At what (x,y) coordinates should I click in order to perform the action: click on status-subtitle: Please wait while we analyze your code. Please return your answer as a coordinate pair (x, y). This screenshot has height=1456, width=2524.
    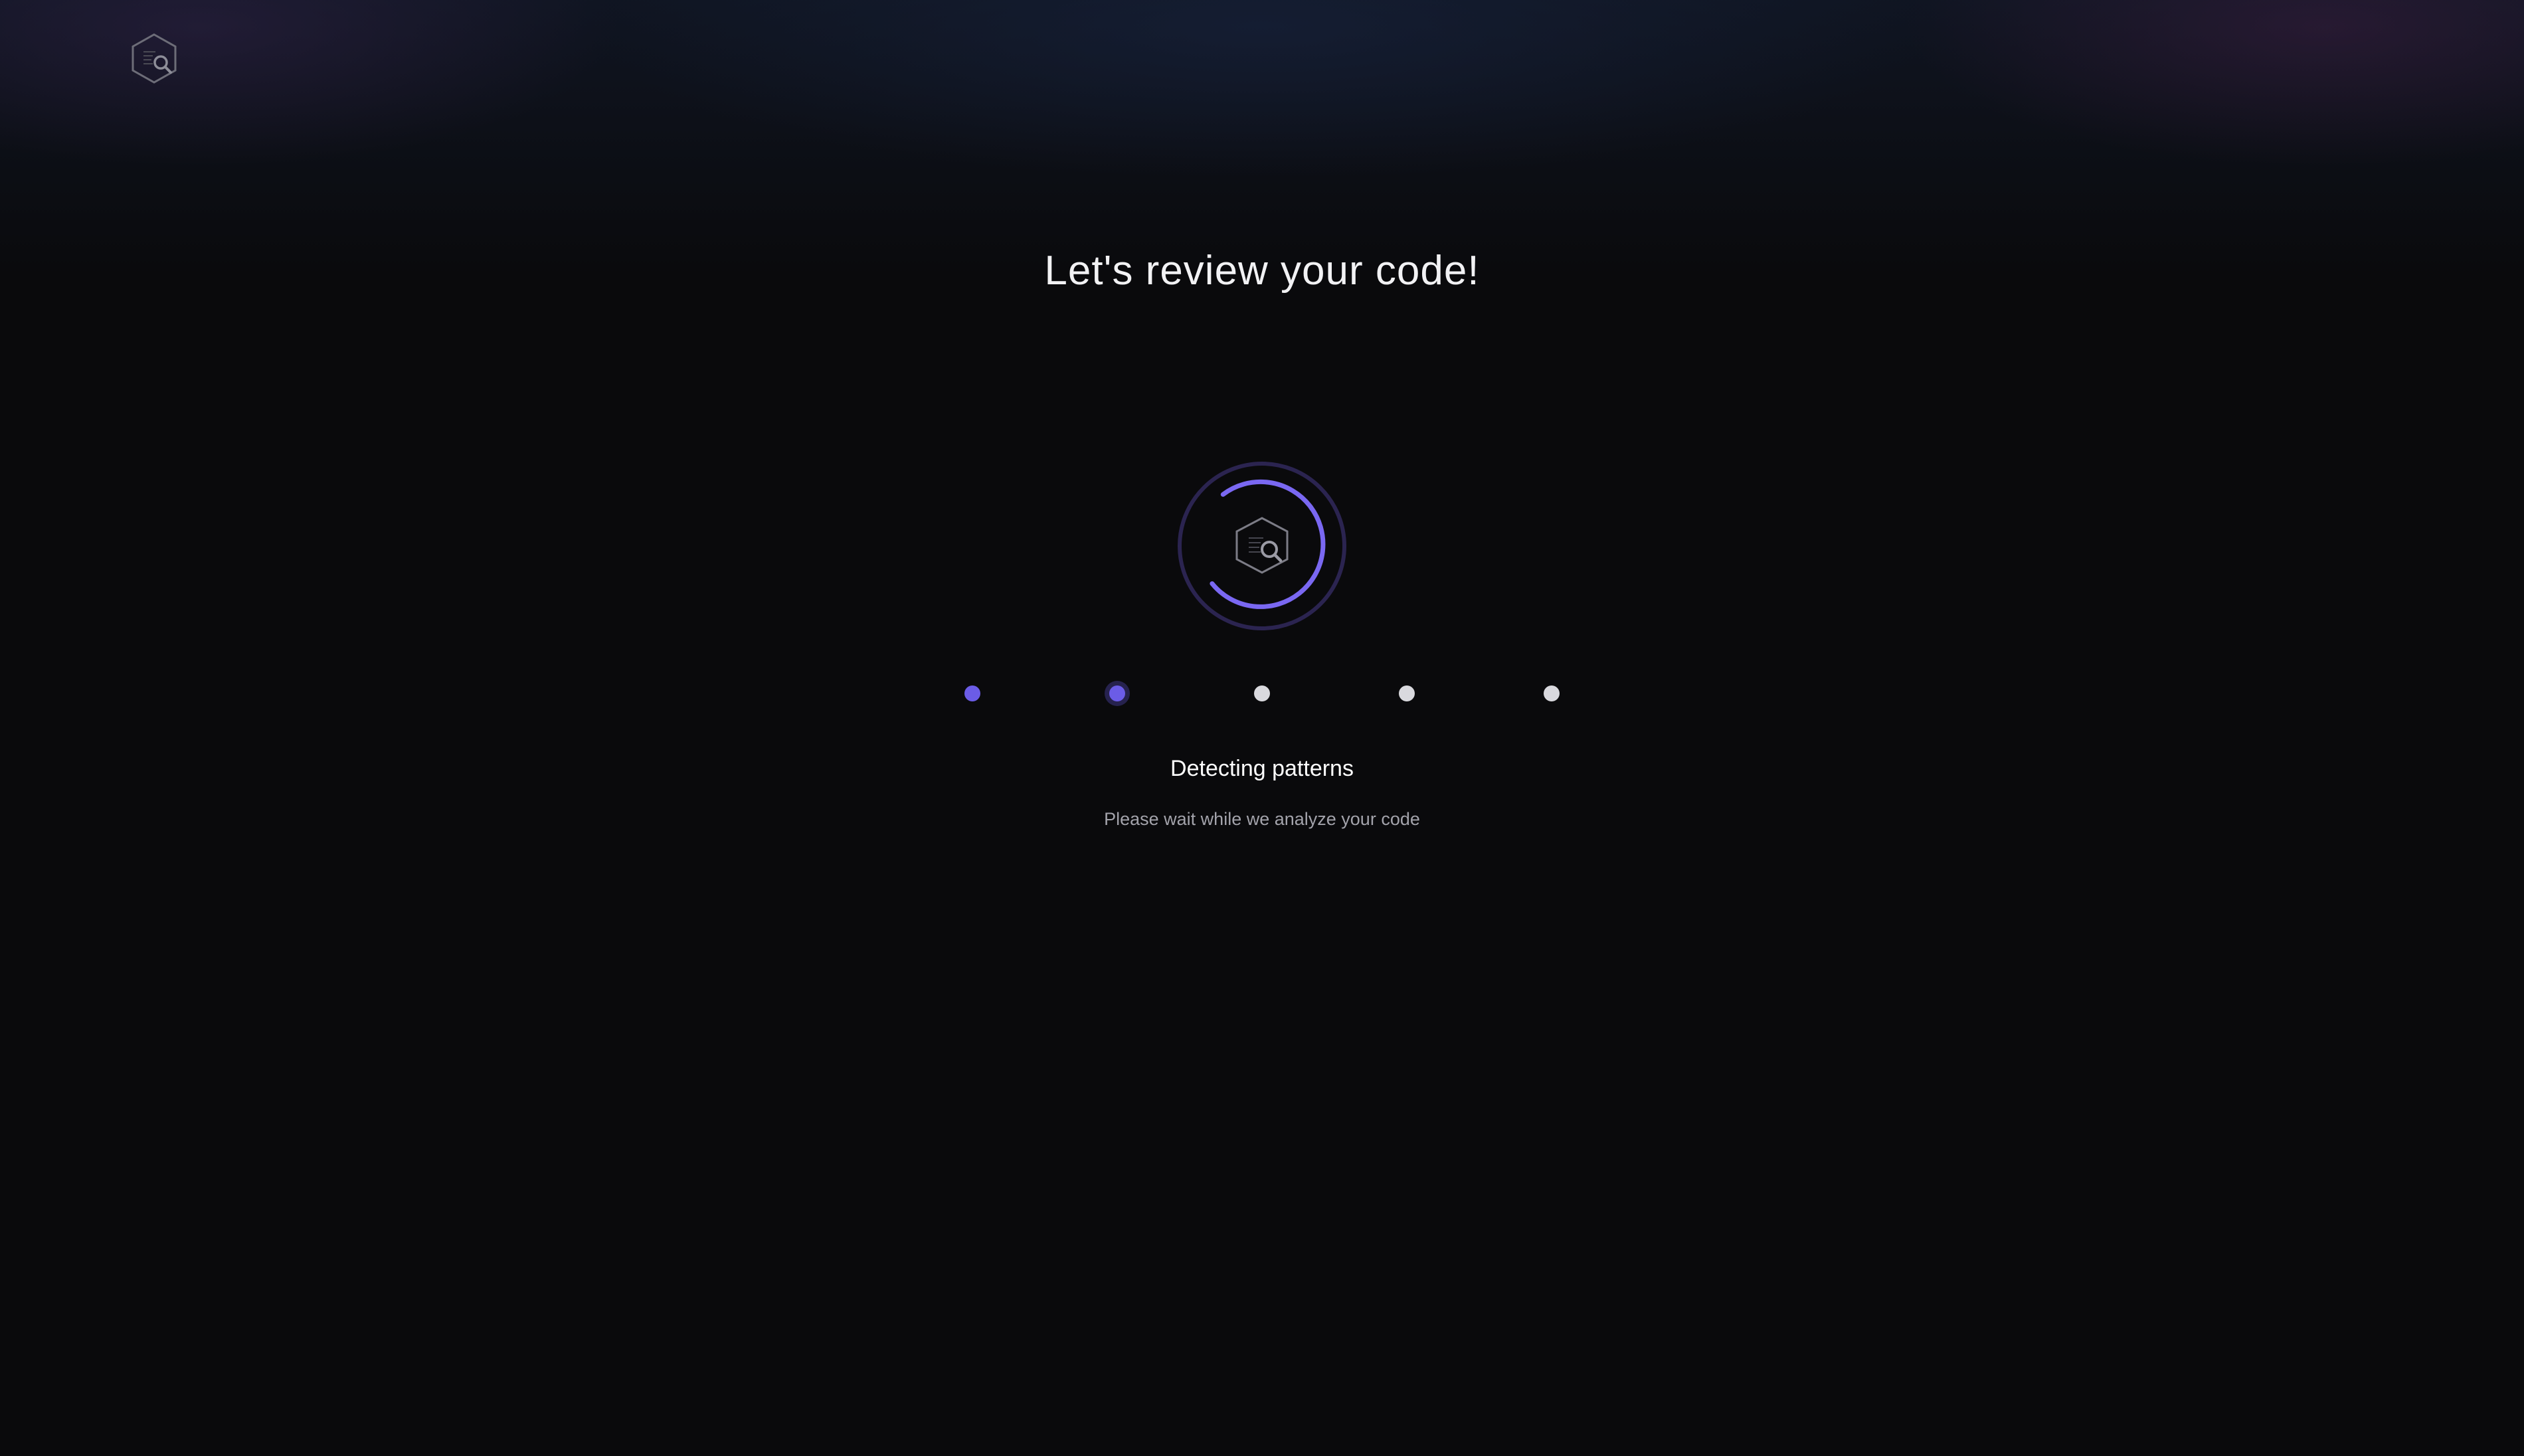
    Looking at the image, I should click on (1262, 819).